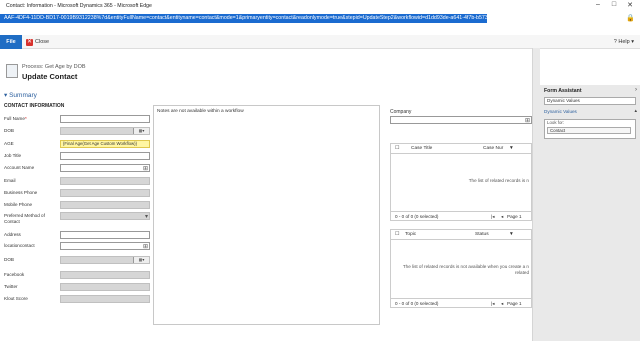 Image resolution: width=640 pixels, height=341 pixels. Describe the element at coordinates (105, 119) in the screenshot. I see `full-name-input` at that location.